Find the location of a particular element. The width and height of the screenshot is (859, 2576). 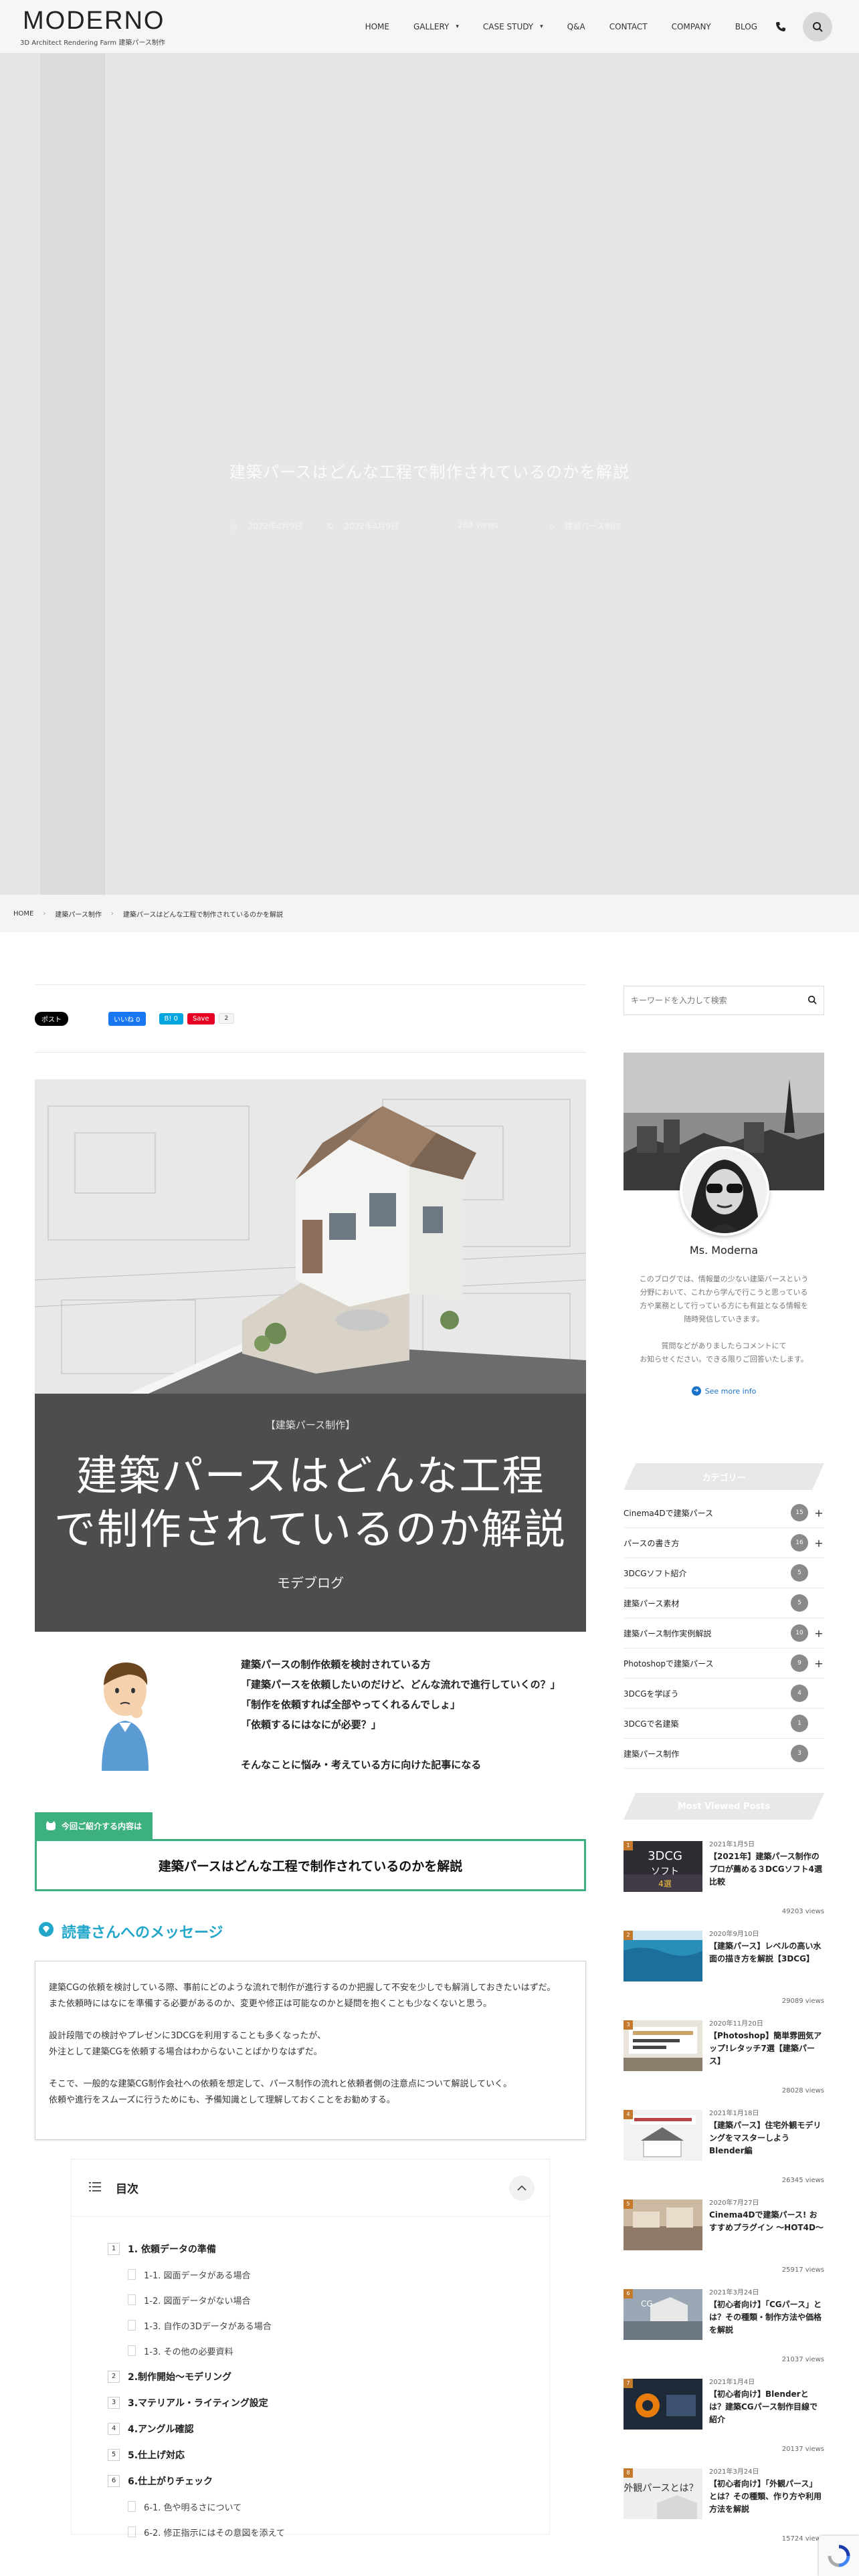

nav-company: COMPANY is located at coordinates (691, 27).